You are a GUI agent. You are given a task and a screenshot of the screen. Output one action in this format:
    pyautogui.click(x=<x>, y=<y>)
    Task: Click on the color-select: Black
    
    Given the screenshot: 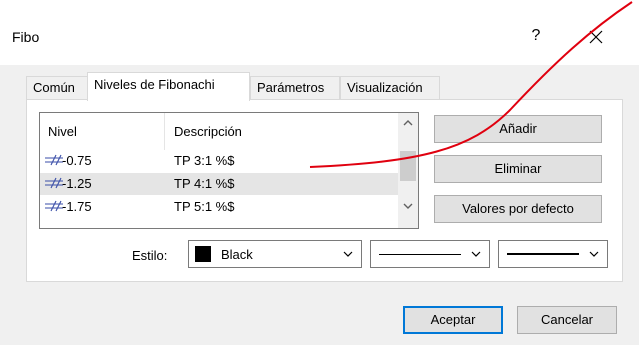 What is the action you would take?
    pyautogui.click(x=275, y=254)
    